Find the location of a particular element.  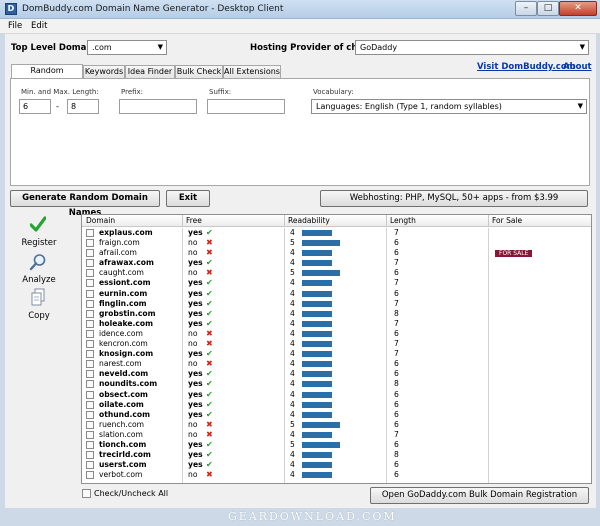

register-action is located at coordinates (38, 225).